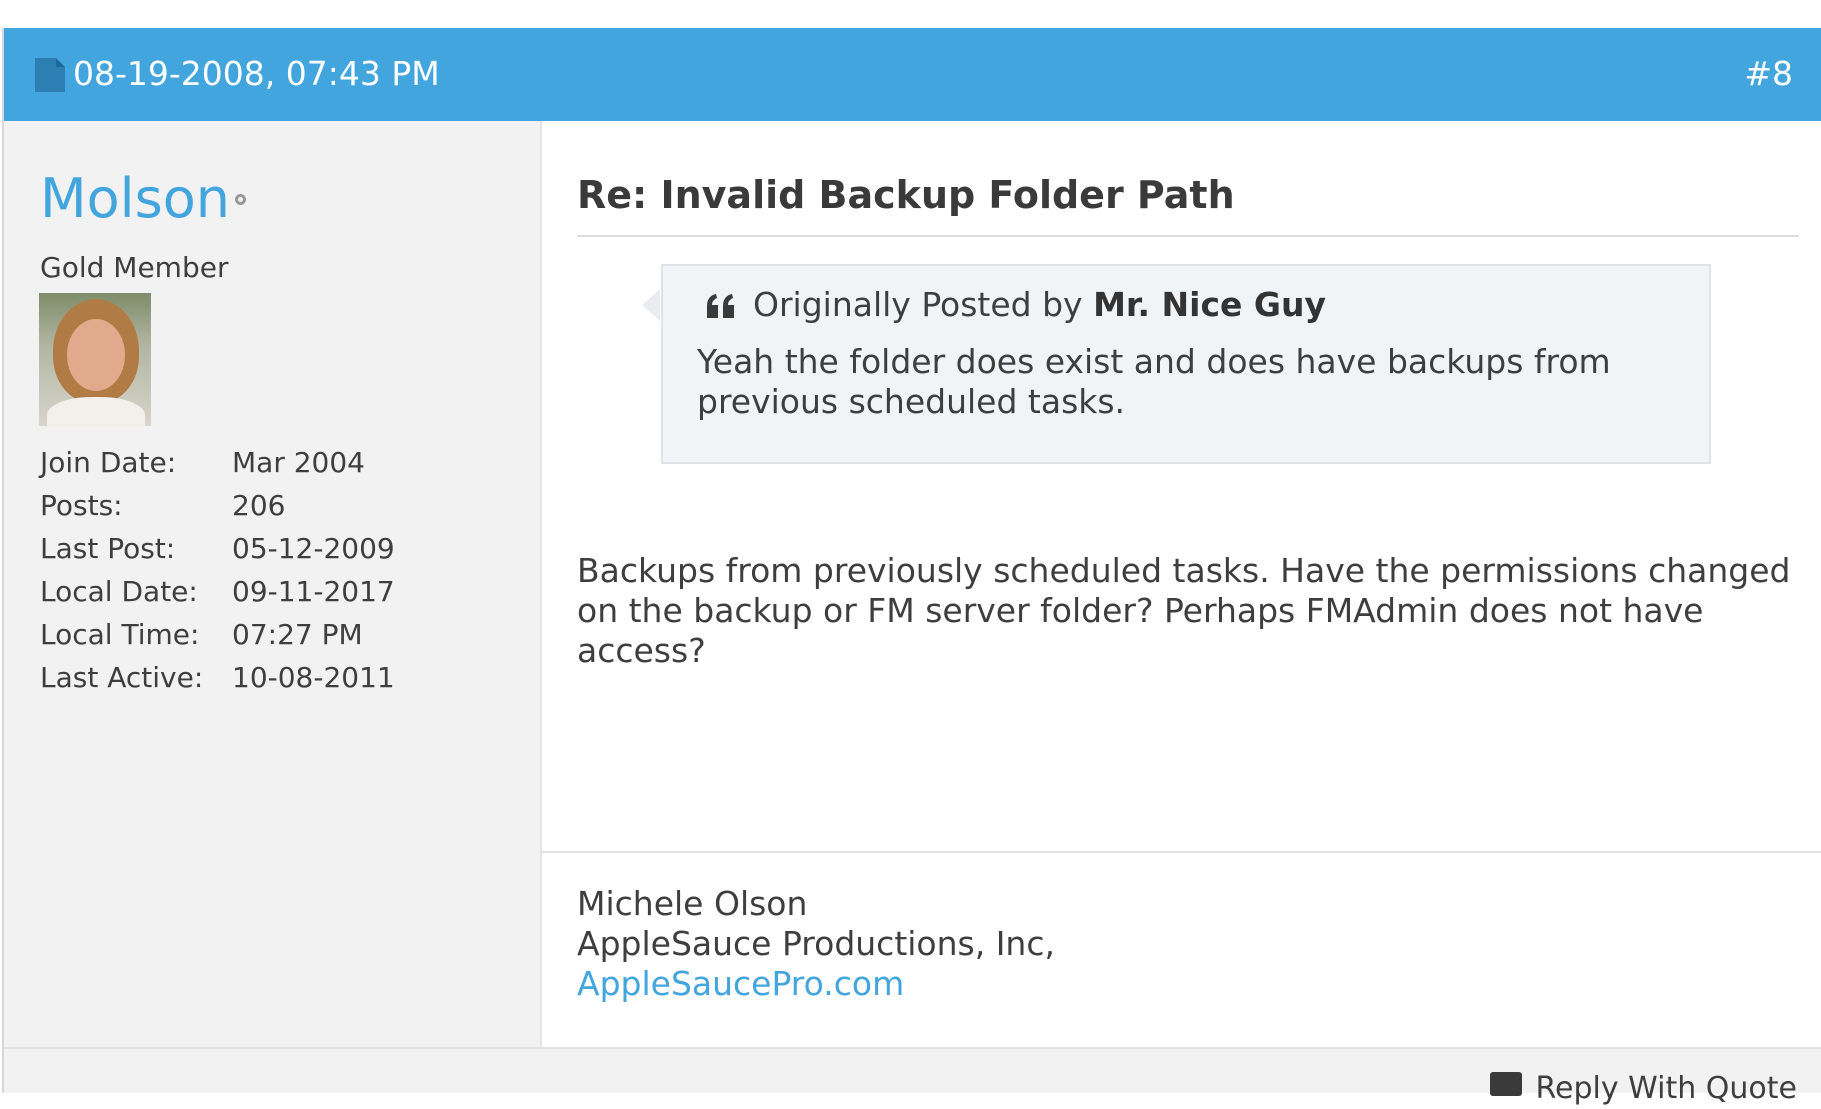  Describe the element at coordinates (1505, 1083) in the screenshot. I see `reply-quote-icon` at that location.